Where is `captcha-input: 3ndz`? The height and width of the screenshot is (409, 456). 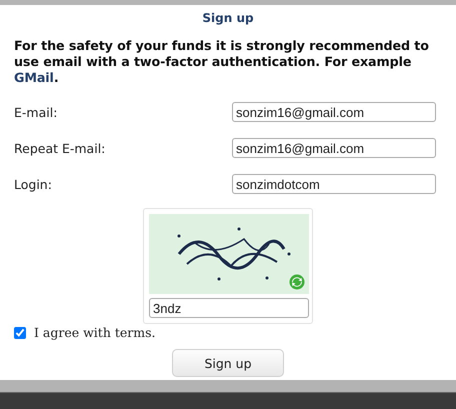 captcha-input: 3ndz is located at coordinates (229, 308).